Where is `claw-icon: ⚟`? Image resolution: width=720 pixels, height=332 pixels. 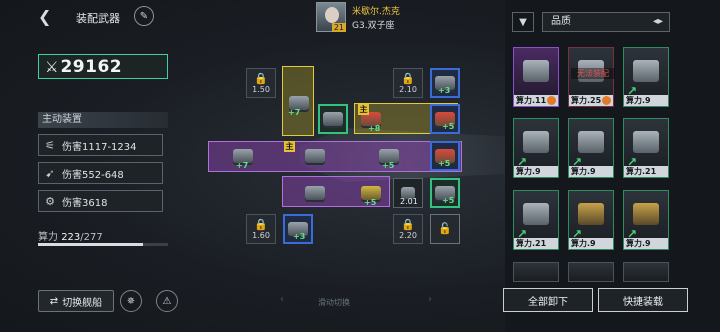 claw-icon: ⚟ is located at coordinates (50, 145).